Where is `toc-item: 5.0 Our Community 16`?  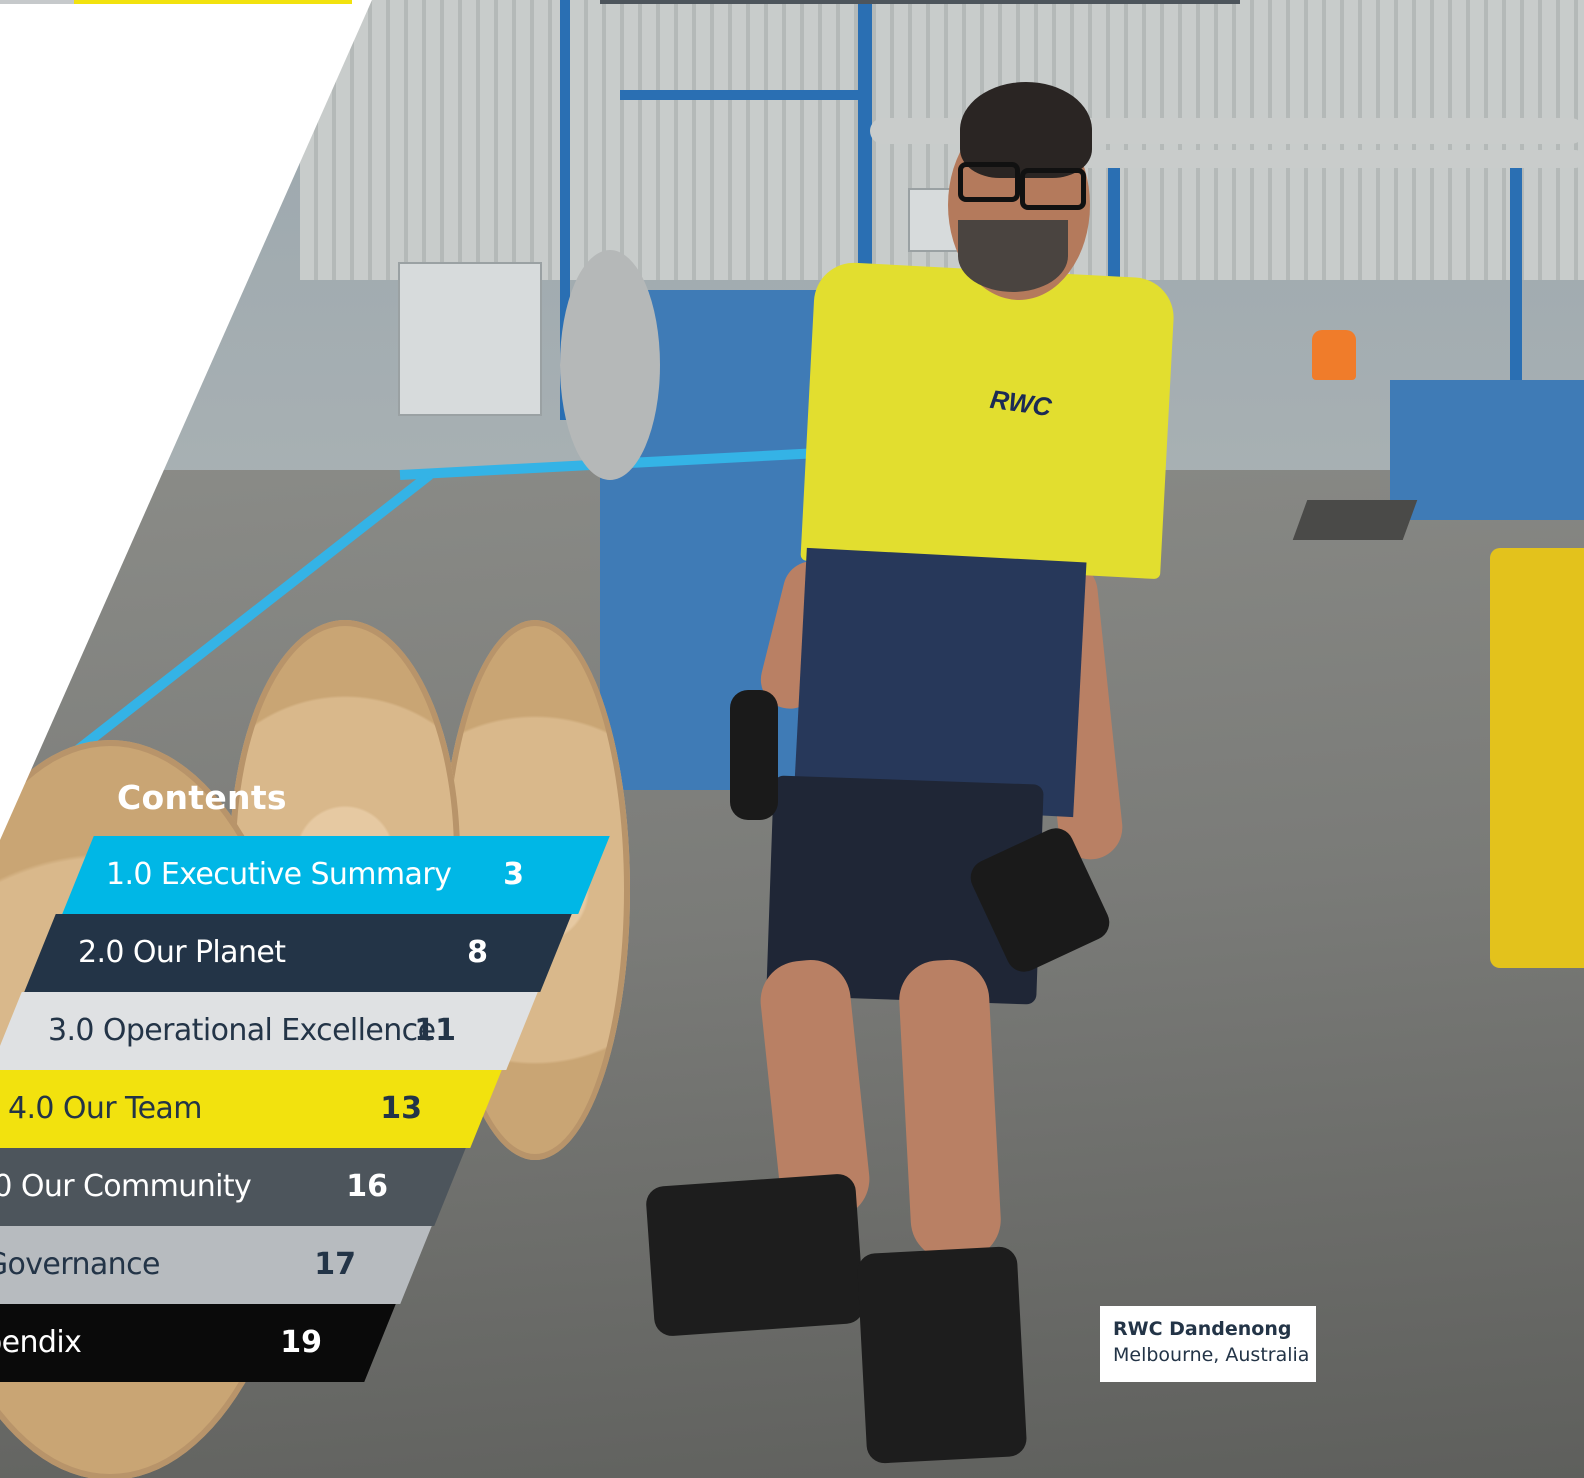
toc-item: 5.0 Our Community 16 is located at coordinates (233, 1187).